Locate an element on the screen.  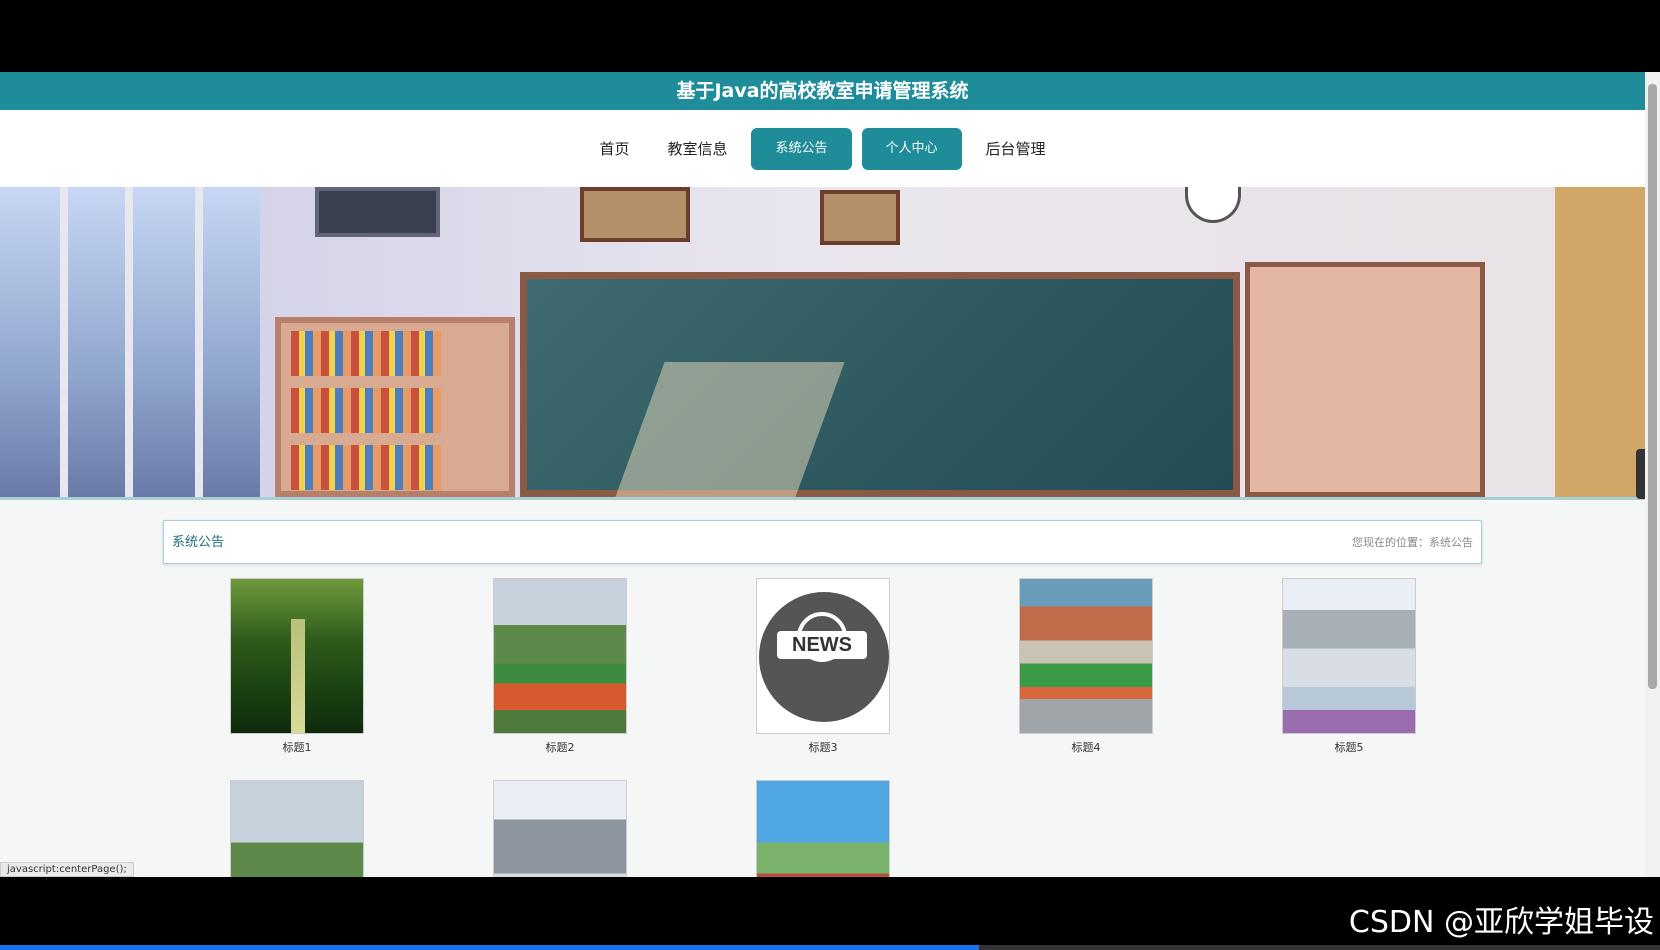
announcement-title: 标题3 is located at coordinates (823, 747).